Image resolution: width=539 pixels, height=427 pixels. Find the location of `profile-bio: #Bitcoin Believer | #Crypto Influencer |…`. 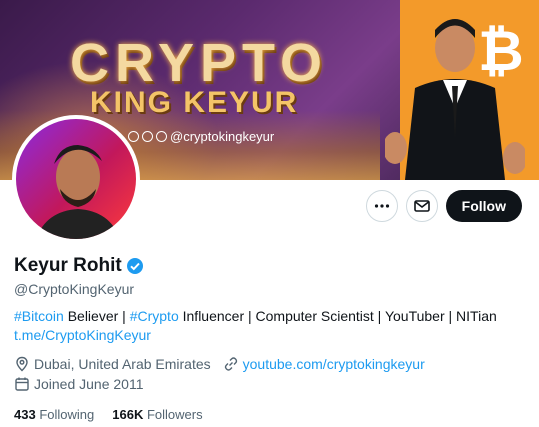

profile-bio: #Bitcoin Believer | #Crypto Influencer |… is located at coordinates (269, 326).